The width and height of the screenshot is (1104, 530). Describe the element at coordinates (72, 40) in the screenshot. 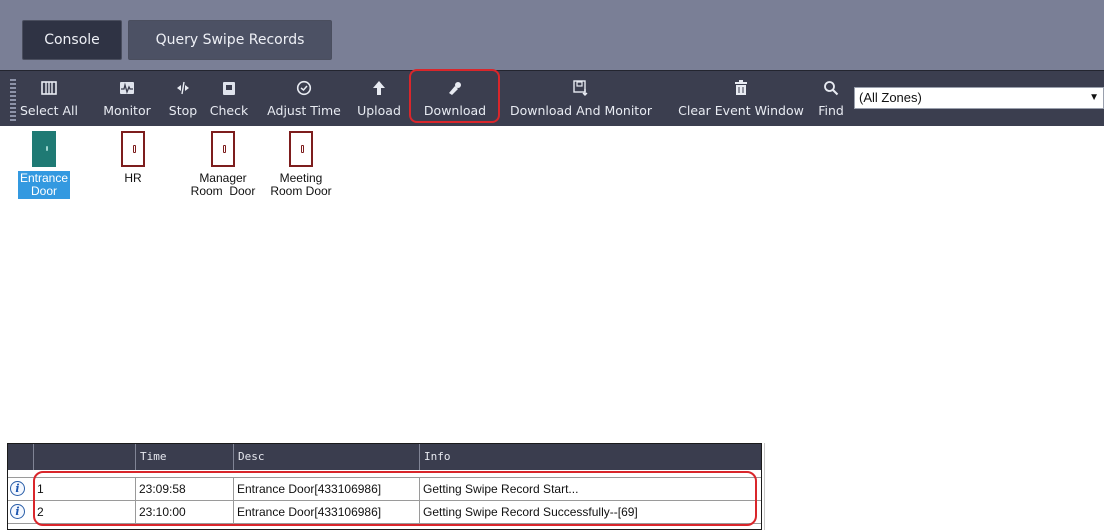

I see `tab-console: Console` at that location.